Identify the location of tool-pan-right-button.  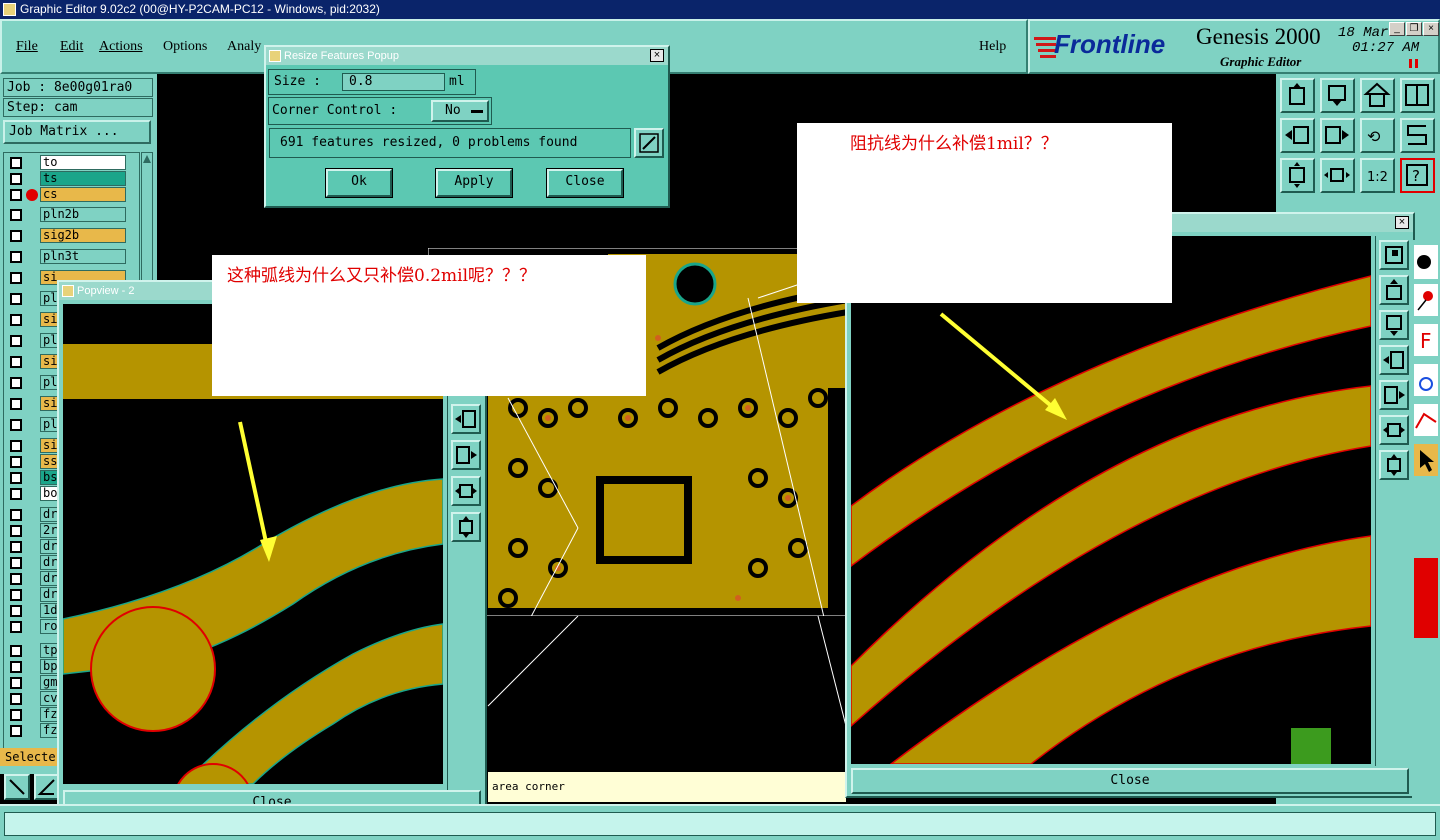
(1337, 135).